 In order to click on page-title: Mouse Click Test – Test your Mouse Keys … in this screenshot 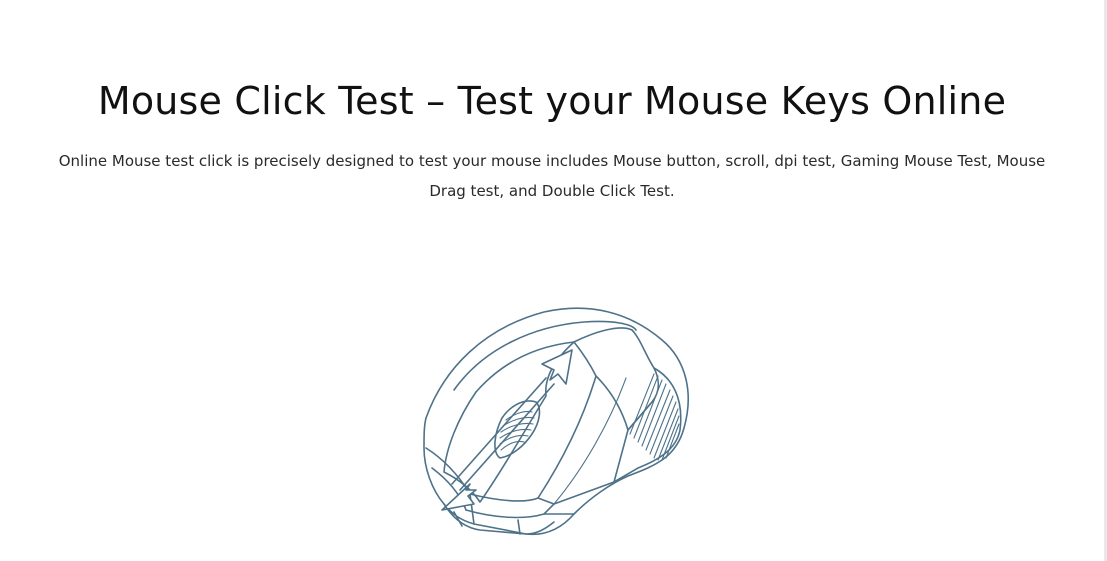, I will do `click(552, 101)`.